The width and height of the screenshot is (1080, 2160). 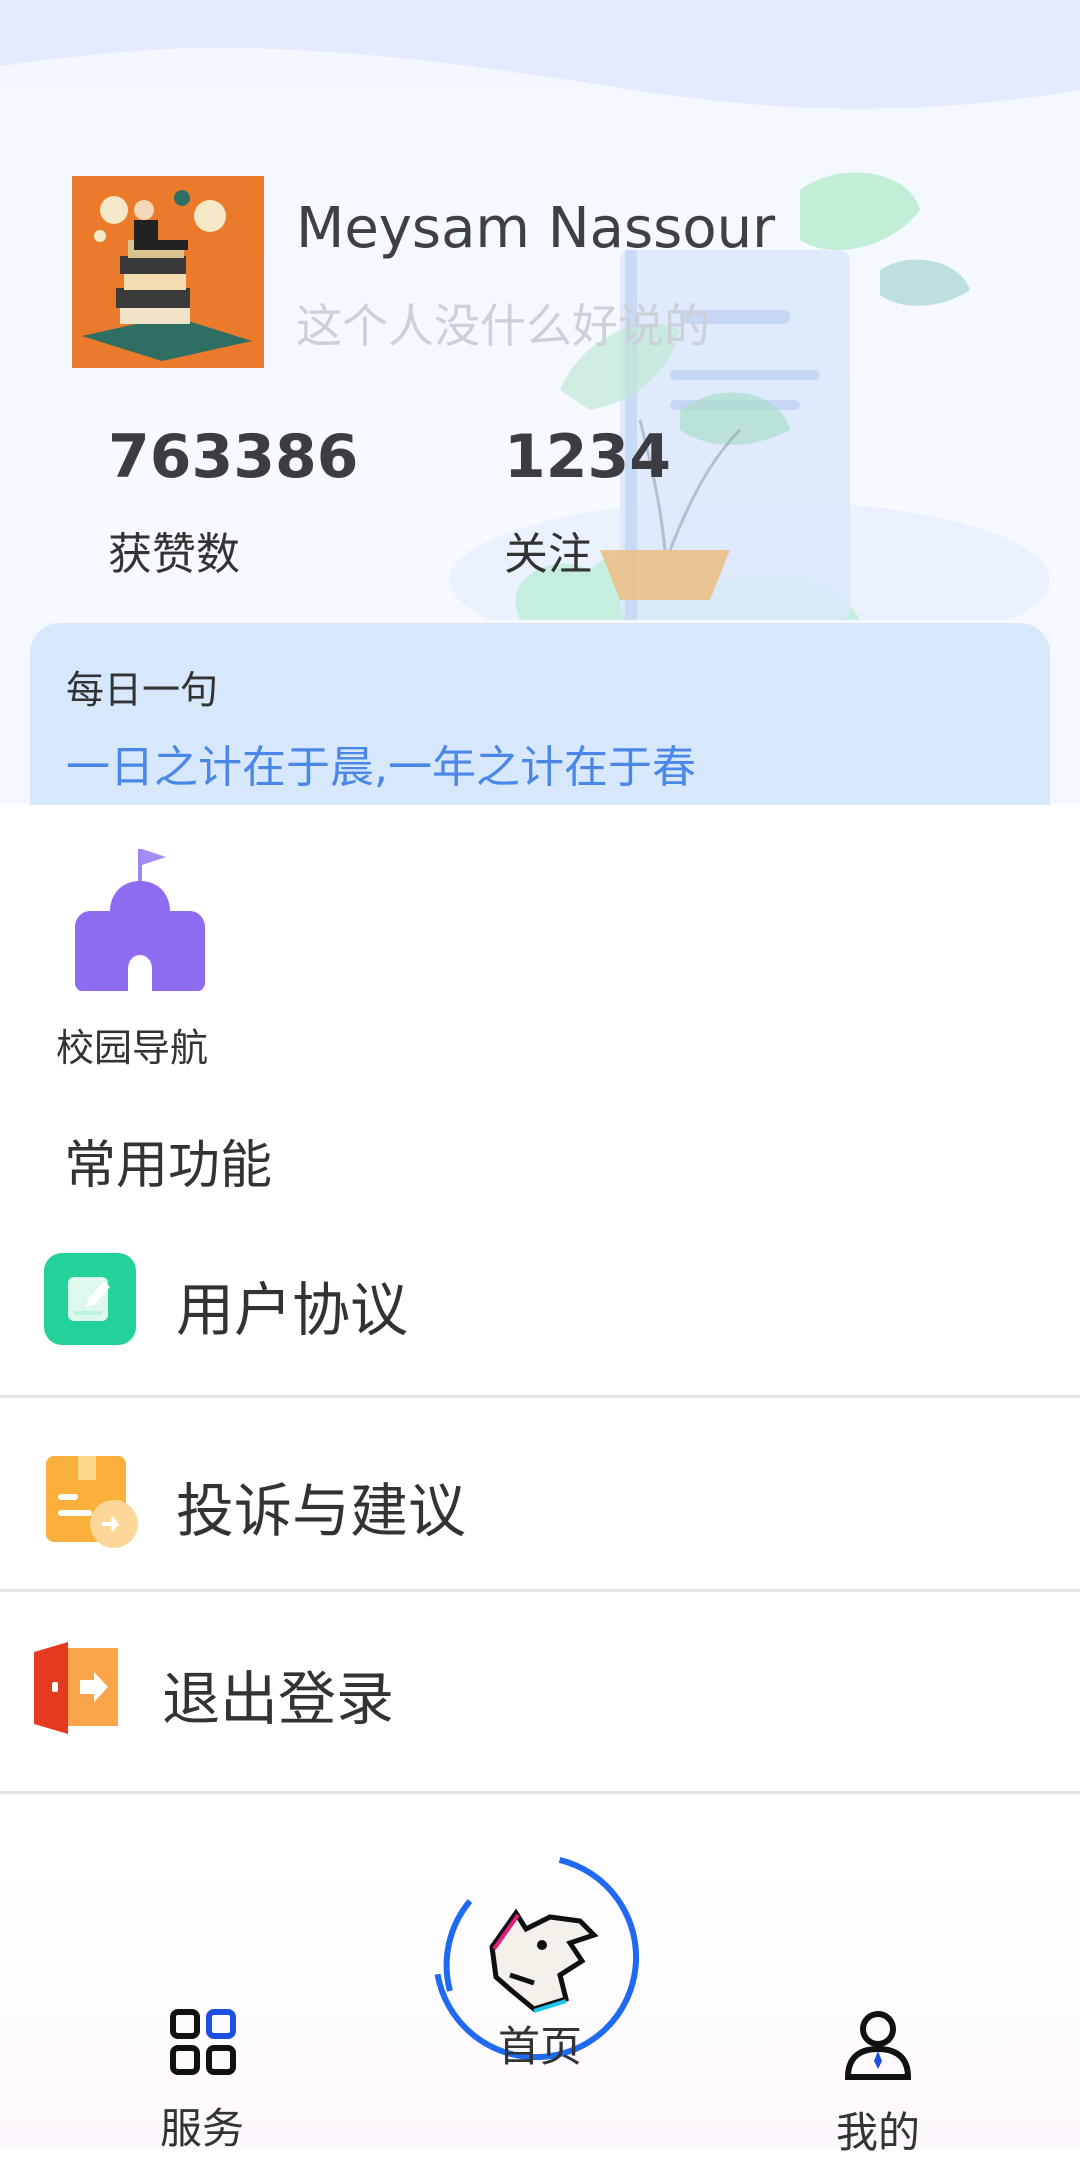 What do you see at coordinates (877, 2132) in the screenshot?
I see `tab-profile-label: 我的` at bounding box center [877, 2132].